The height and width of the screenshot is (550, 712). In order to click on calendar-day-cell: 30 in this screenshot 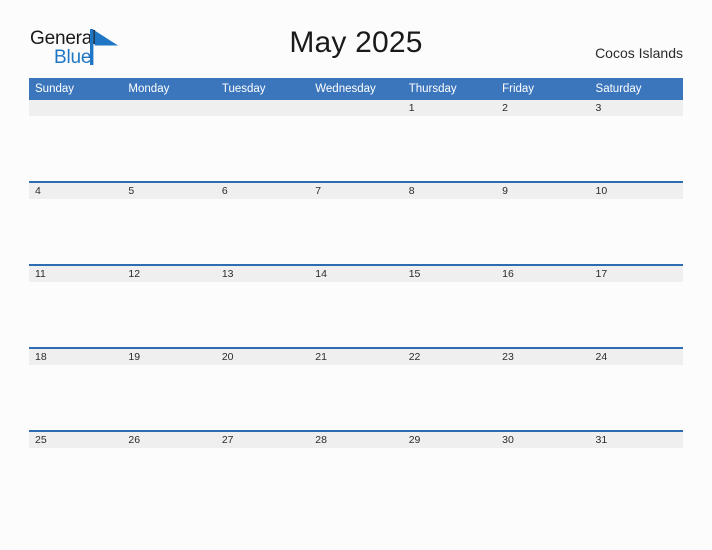, I will do `click(543, 471)`.